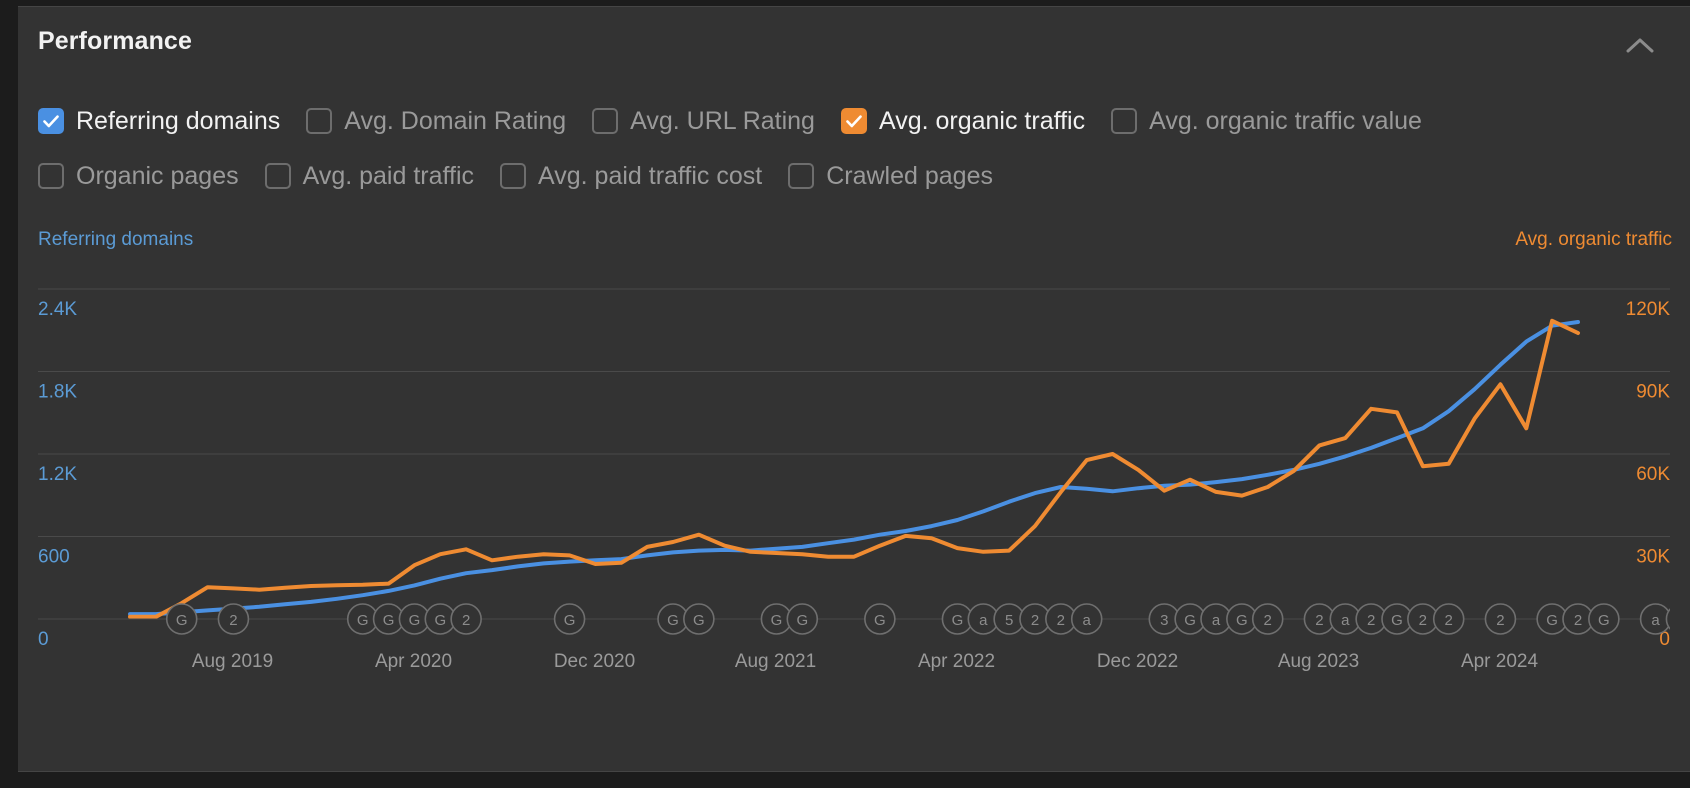  Describe the element at coordinates (909, 175) in the screenshot. I see `metric-label: Crawled pages` at that location.